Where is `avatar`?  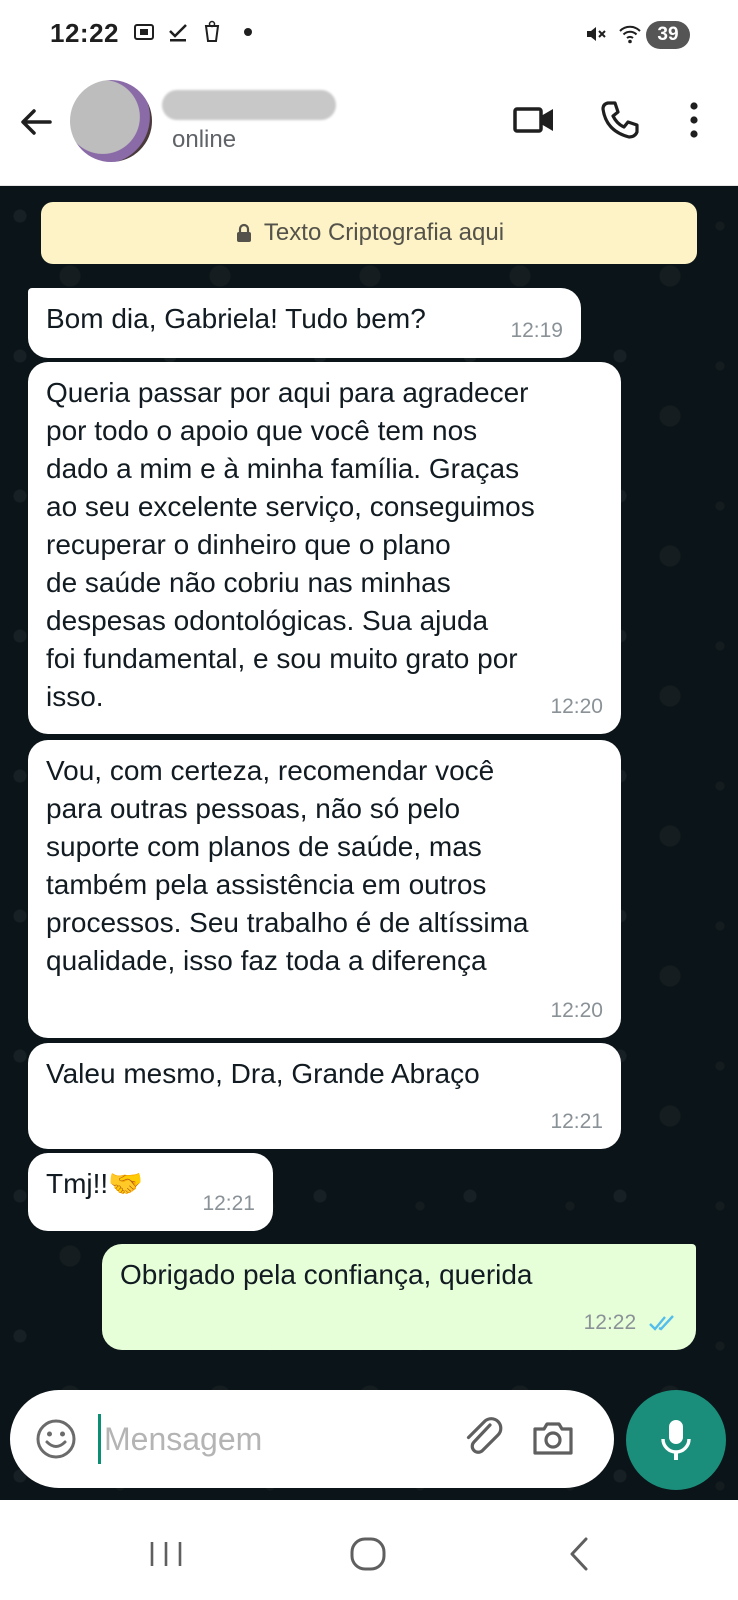 avatar is located at coordinates (111, 121).